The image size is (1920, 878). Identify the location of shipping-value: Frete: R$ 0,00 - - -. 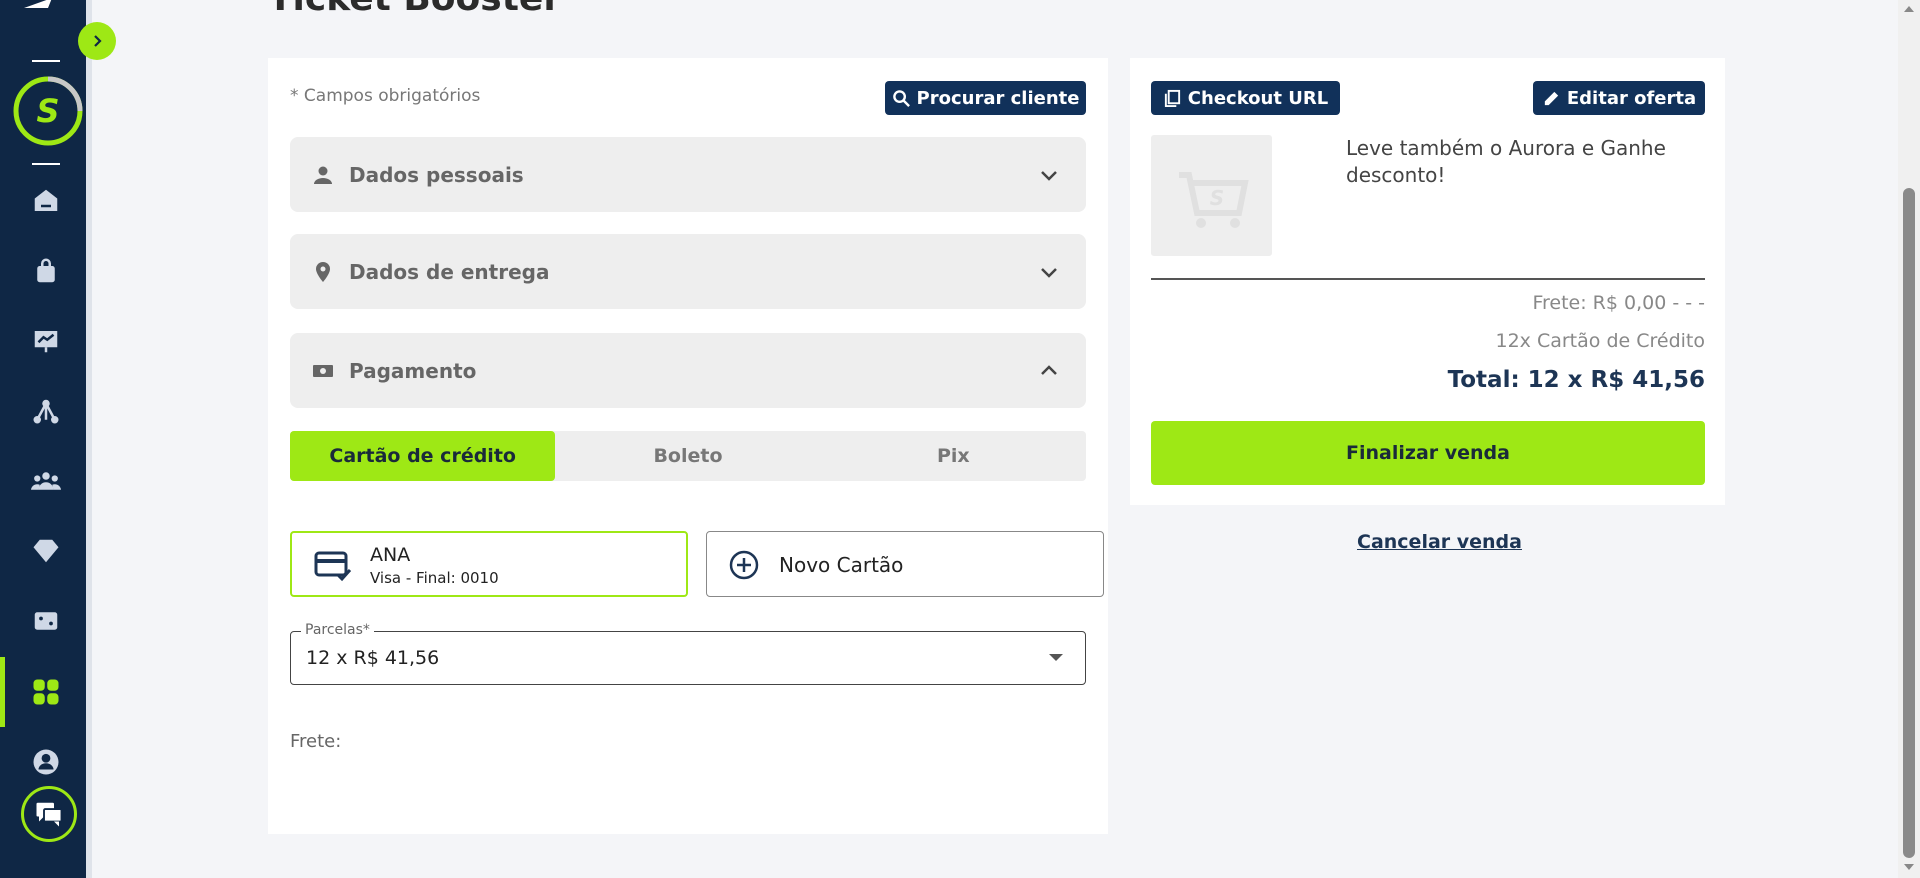
(1618, 303).